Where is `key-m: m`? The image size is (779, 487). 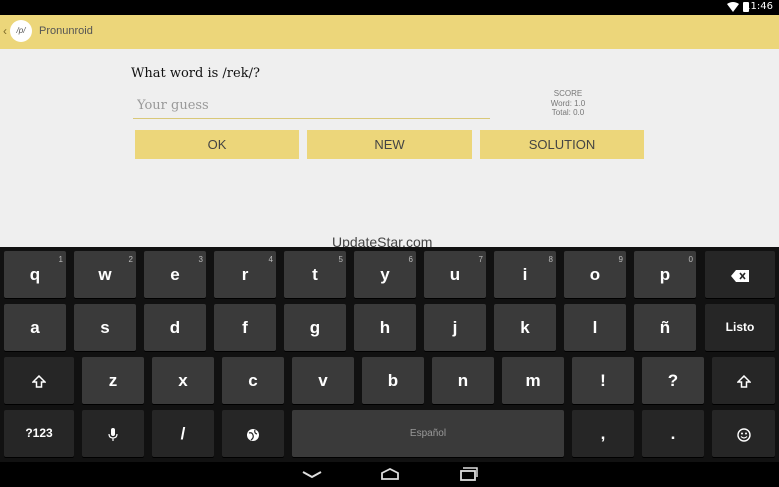 key-m: m is located at coordinates (533, 380).